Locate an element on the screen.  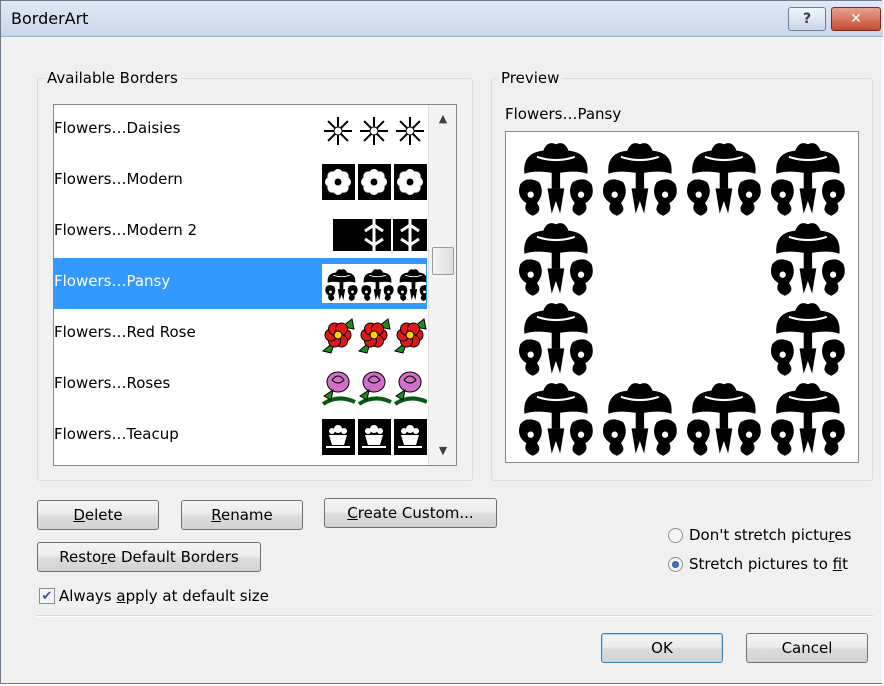
window-title: BorderArt is located at coordinates (50, 18).